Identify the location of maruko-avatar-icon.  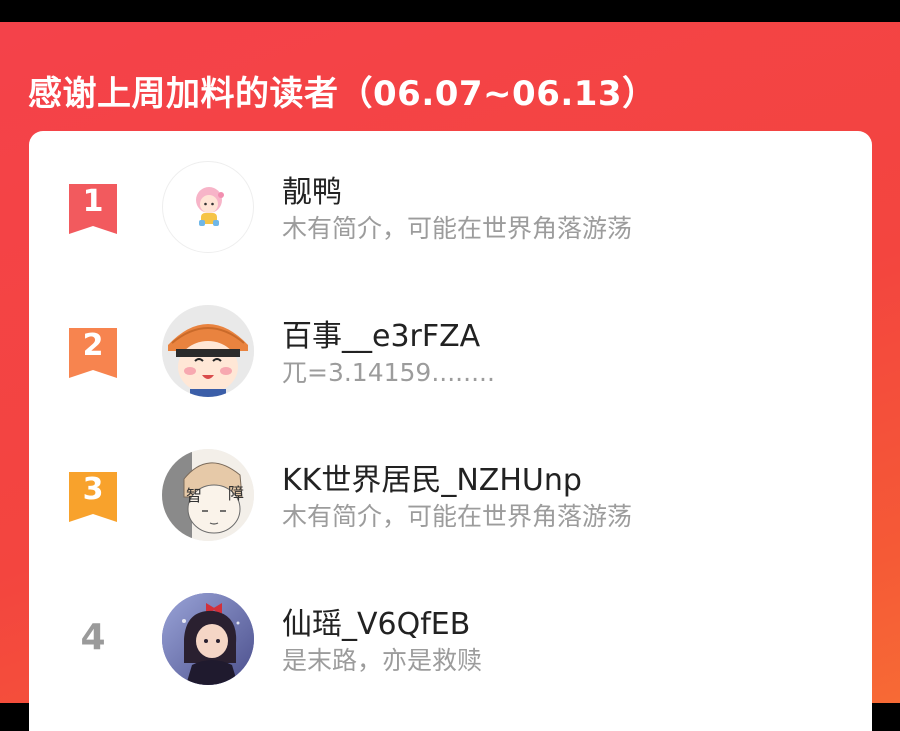
(208, 351).